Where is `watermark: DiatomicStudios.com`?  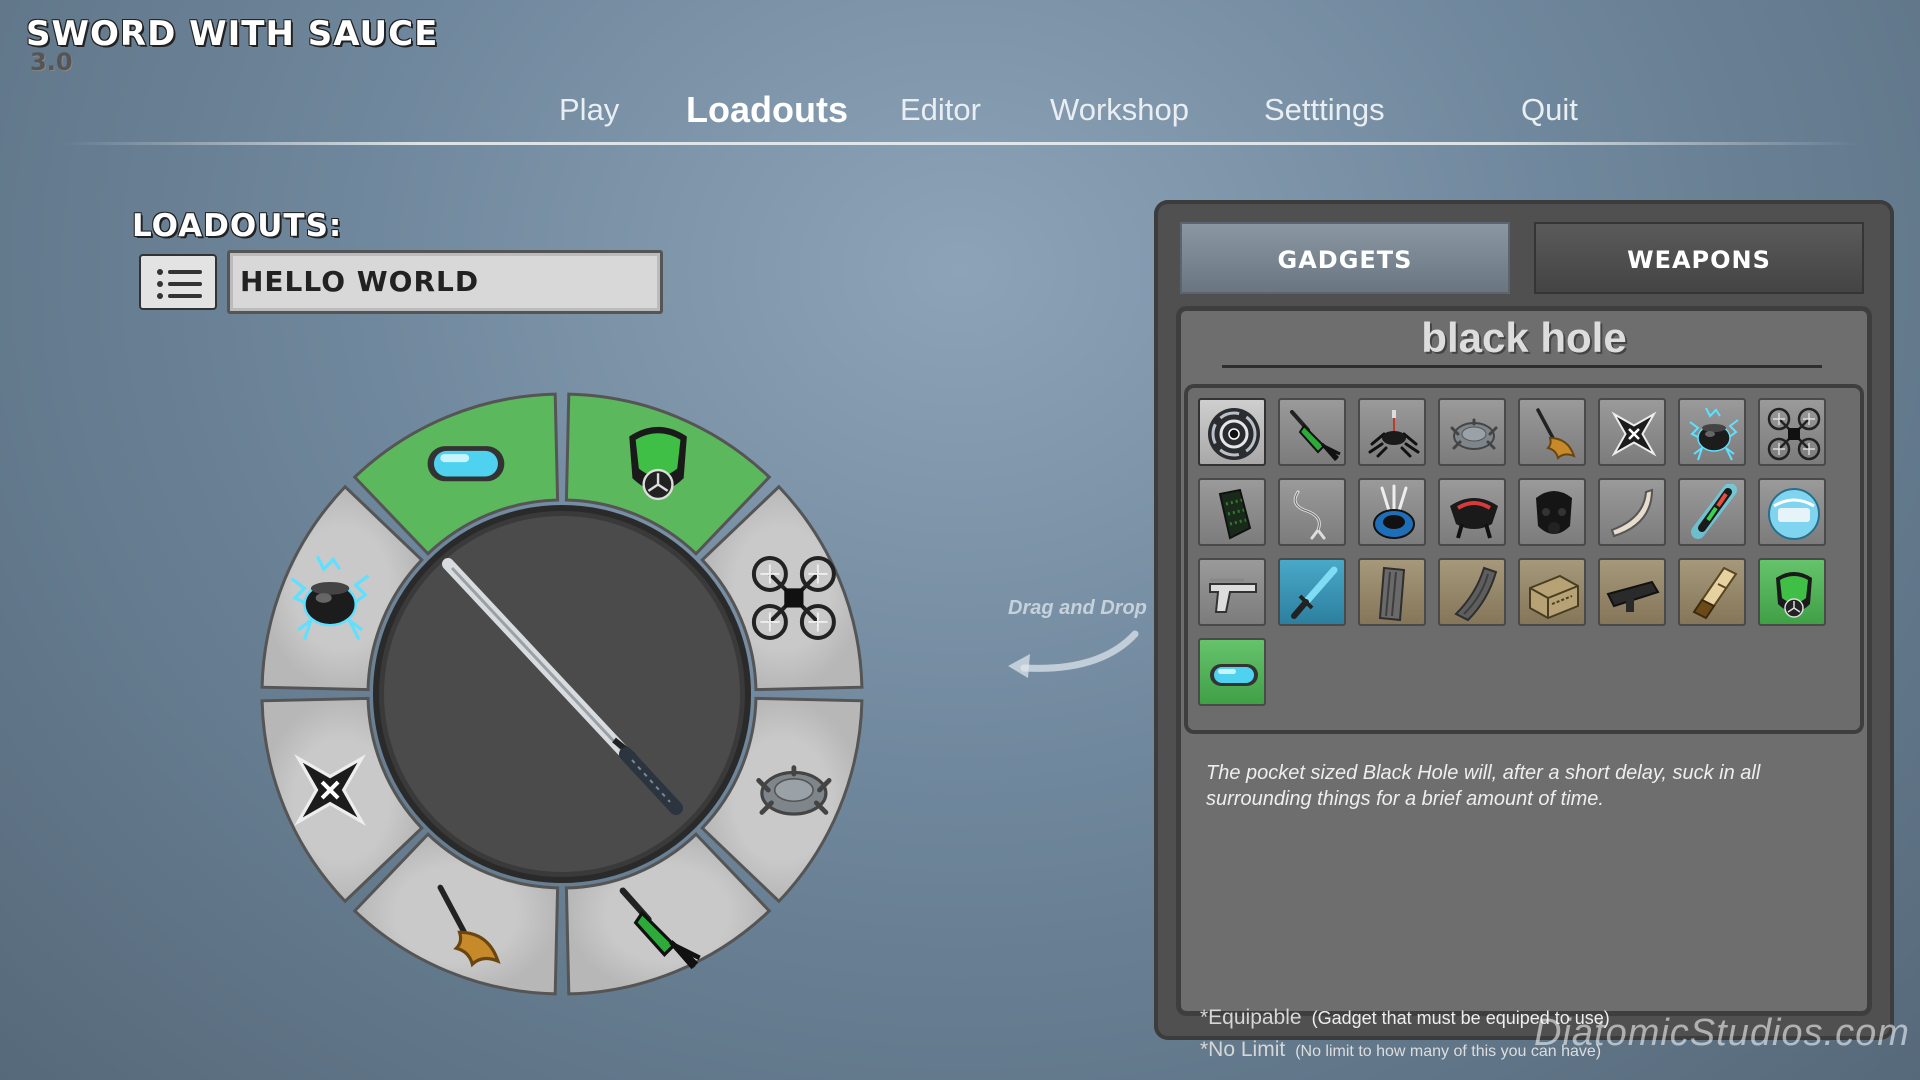
watermark: DiatomicStudios.com is located at coordinates (1722, 1033).